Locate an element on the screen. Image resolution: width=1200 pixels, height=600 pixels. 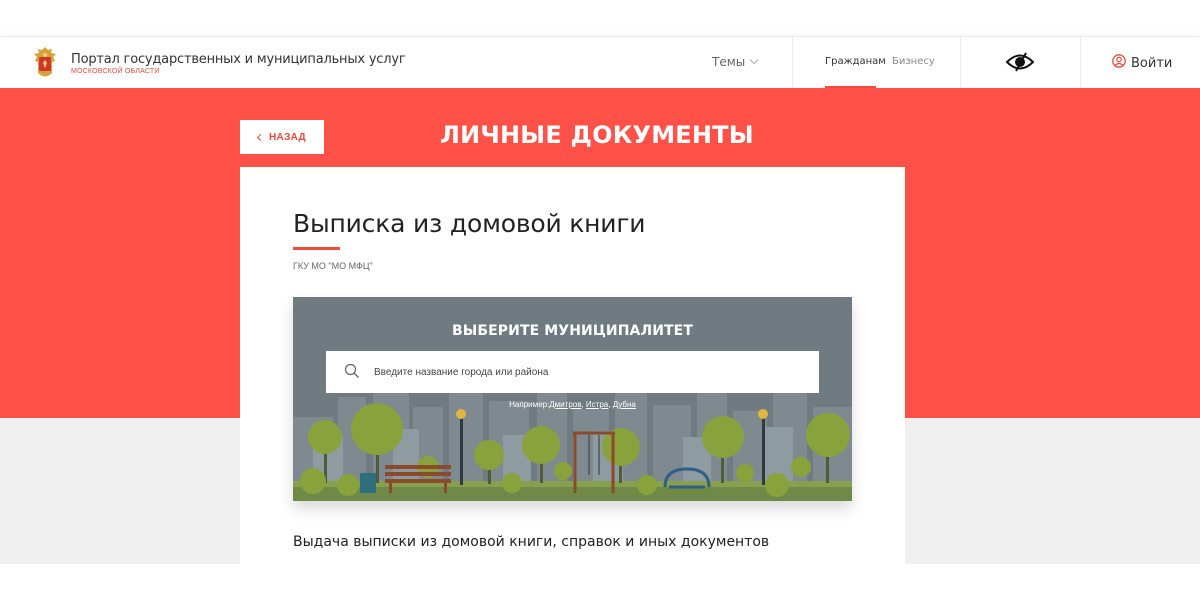
organization-name: ГКУ МО "МО МФЦ" is located at coordinates (333, 266).